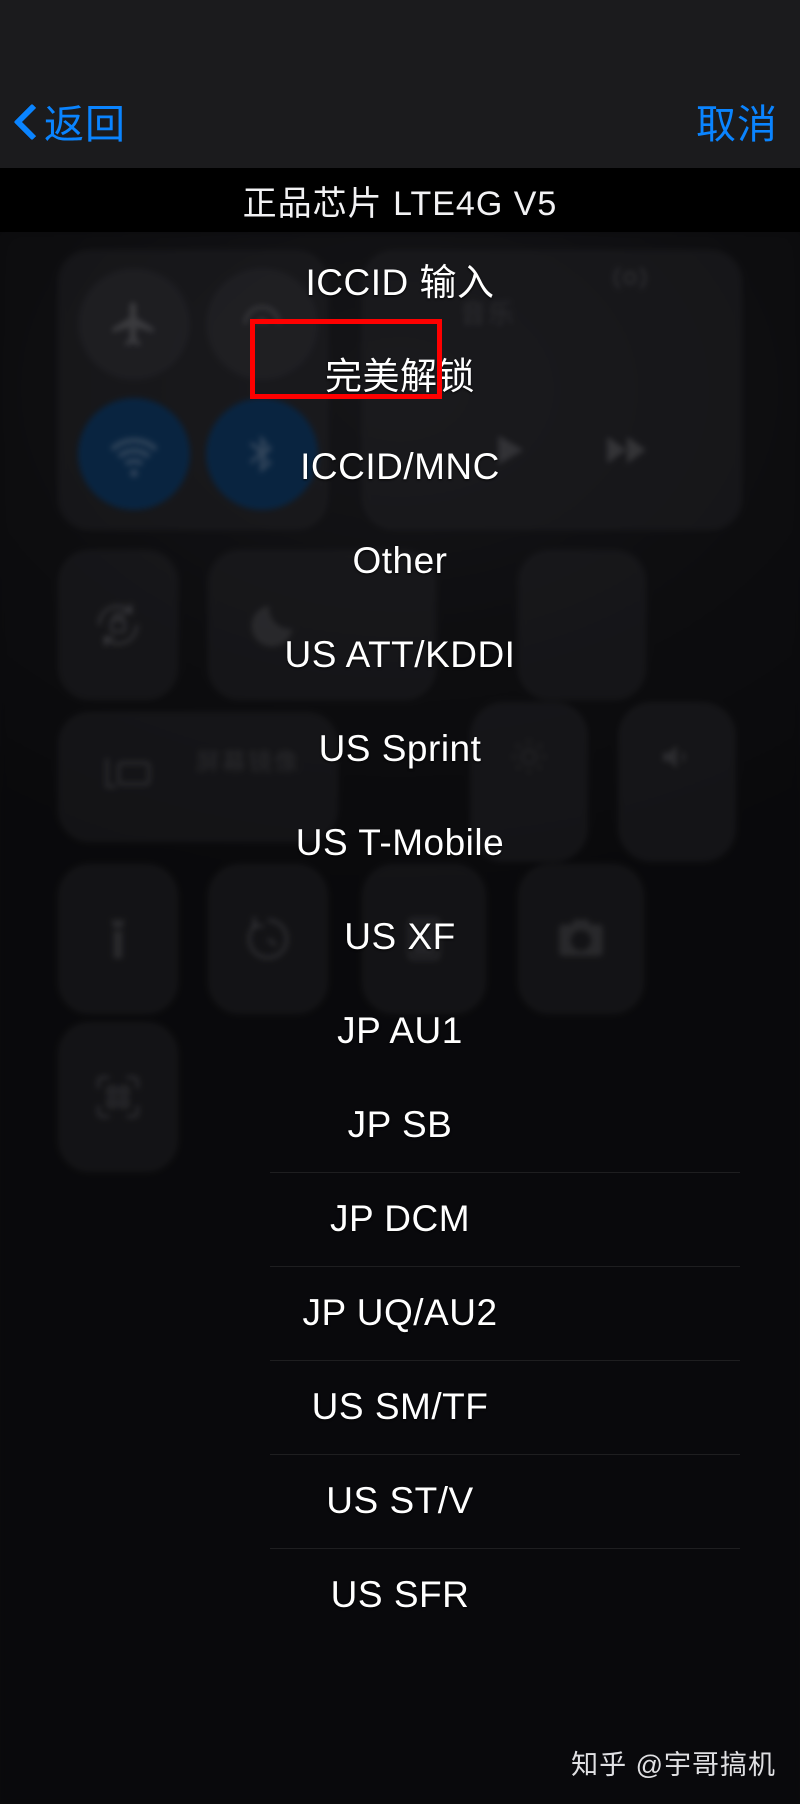 The height and width of the screenshot is (1804, 800). I want to click on option-label: ICCID/MNC, so click(400, 466).